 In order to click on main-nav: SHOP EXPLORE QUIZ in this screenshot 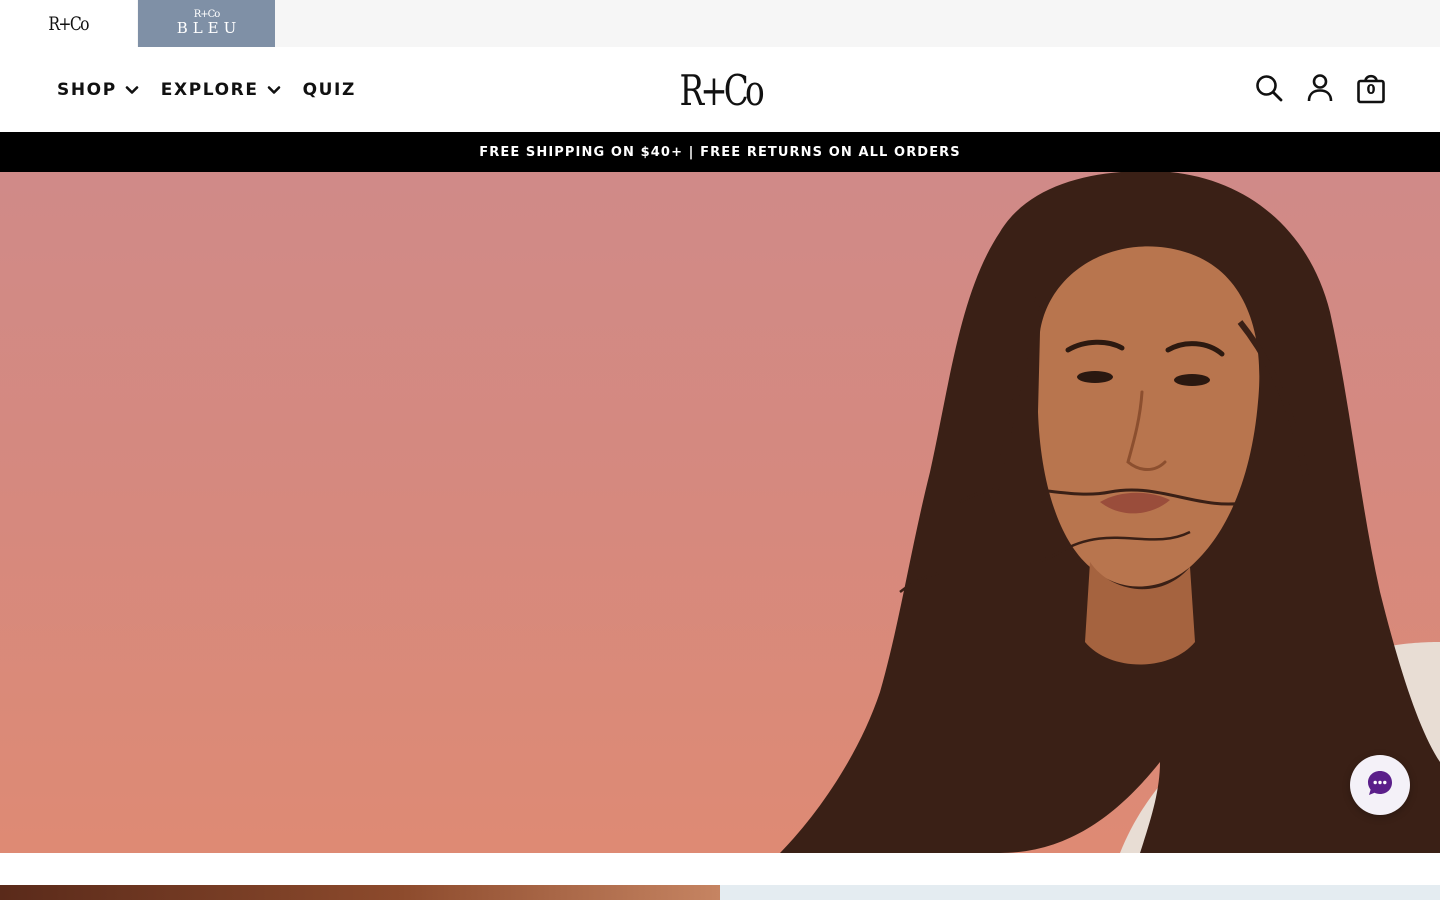, I will do `click(217, 89)`.